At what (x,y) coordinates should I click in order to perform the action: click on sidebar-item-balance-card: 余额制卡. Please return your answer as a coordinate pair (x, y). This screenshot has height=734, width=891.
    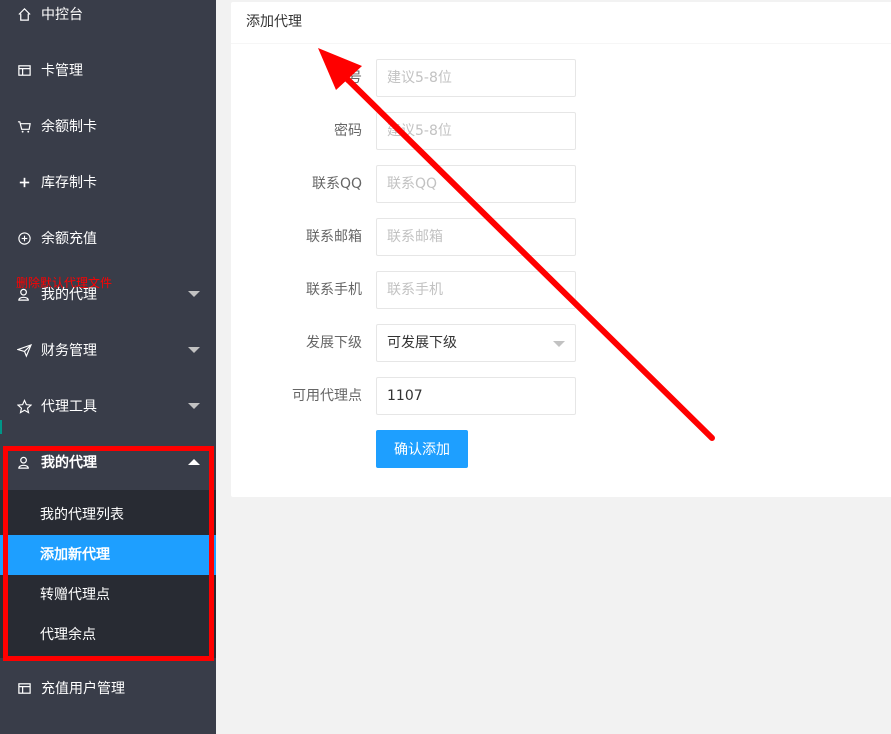
    Looking at the image, I should click on (108, 126).